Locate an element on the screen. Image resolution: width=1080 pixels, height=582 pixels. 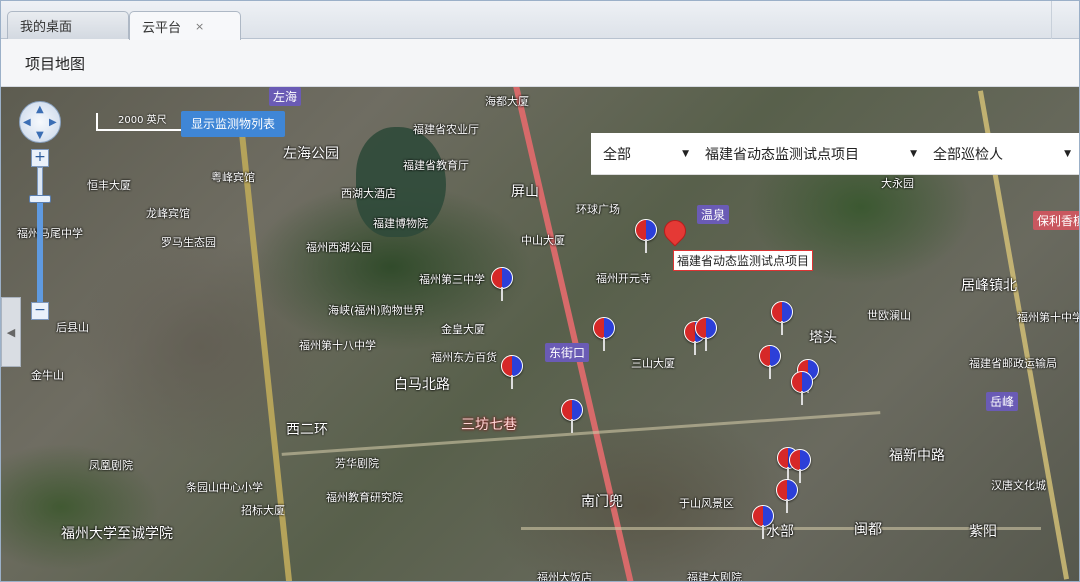
status-select: 全部 ▼ is located at coordinates (646, 154).